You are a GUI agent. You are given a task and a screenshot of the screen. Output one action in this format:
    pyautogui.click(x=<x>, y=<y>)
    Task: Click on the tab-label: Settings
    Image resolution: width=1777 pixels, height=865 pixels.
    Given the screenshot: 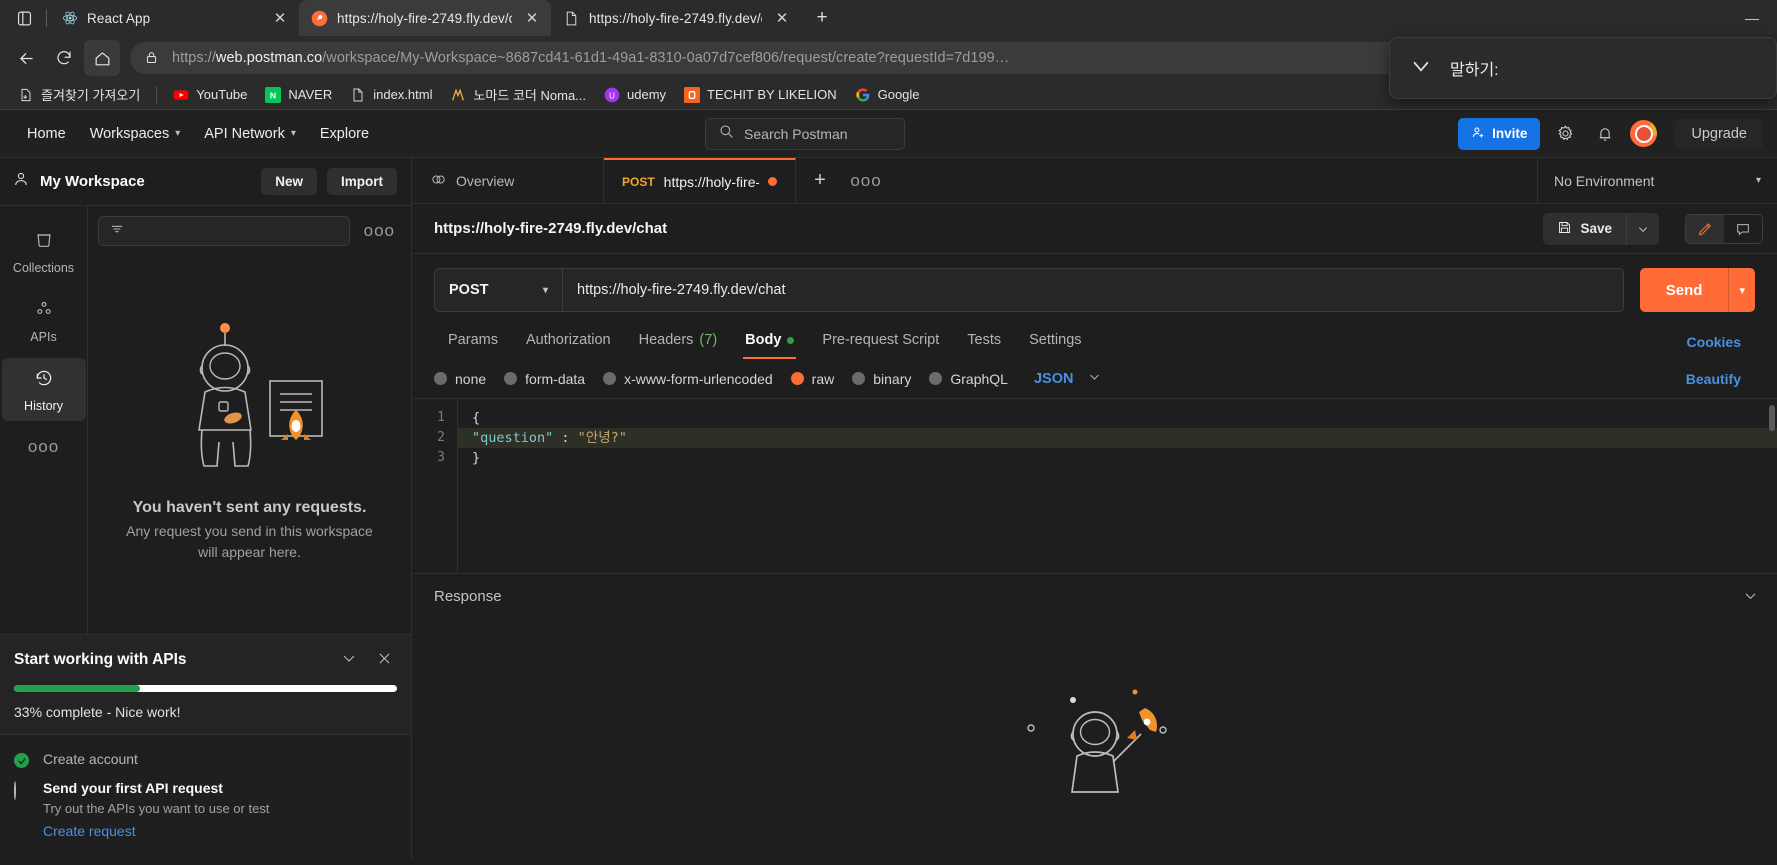 What is the action you would take?
    pyautogui.click(x=1055, y=340)
    